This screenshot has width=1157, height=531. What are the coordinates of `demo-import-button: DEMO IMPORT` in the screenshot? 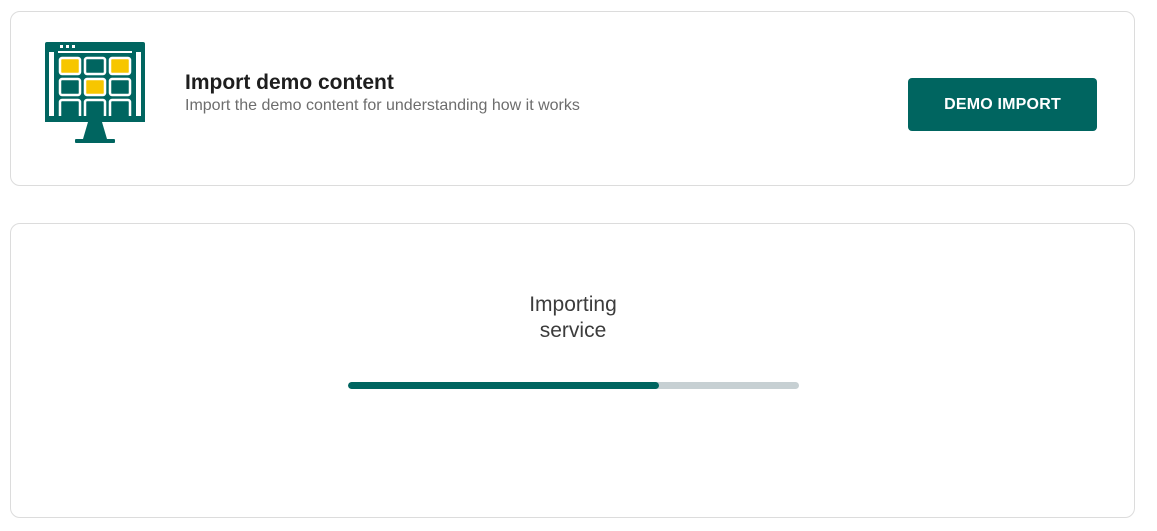 It's located at (1002, 104).